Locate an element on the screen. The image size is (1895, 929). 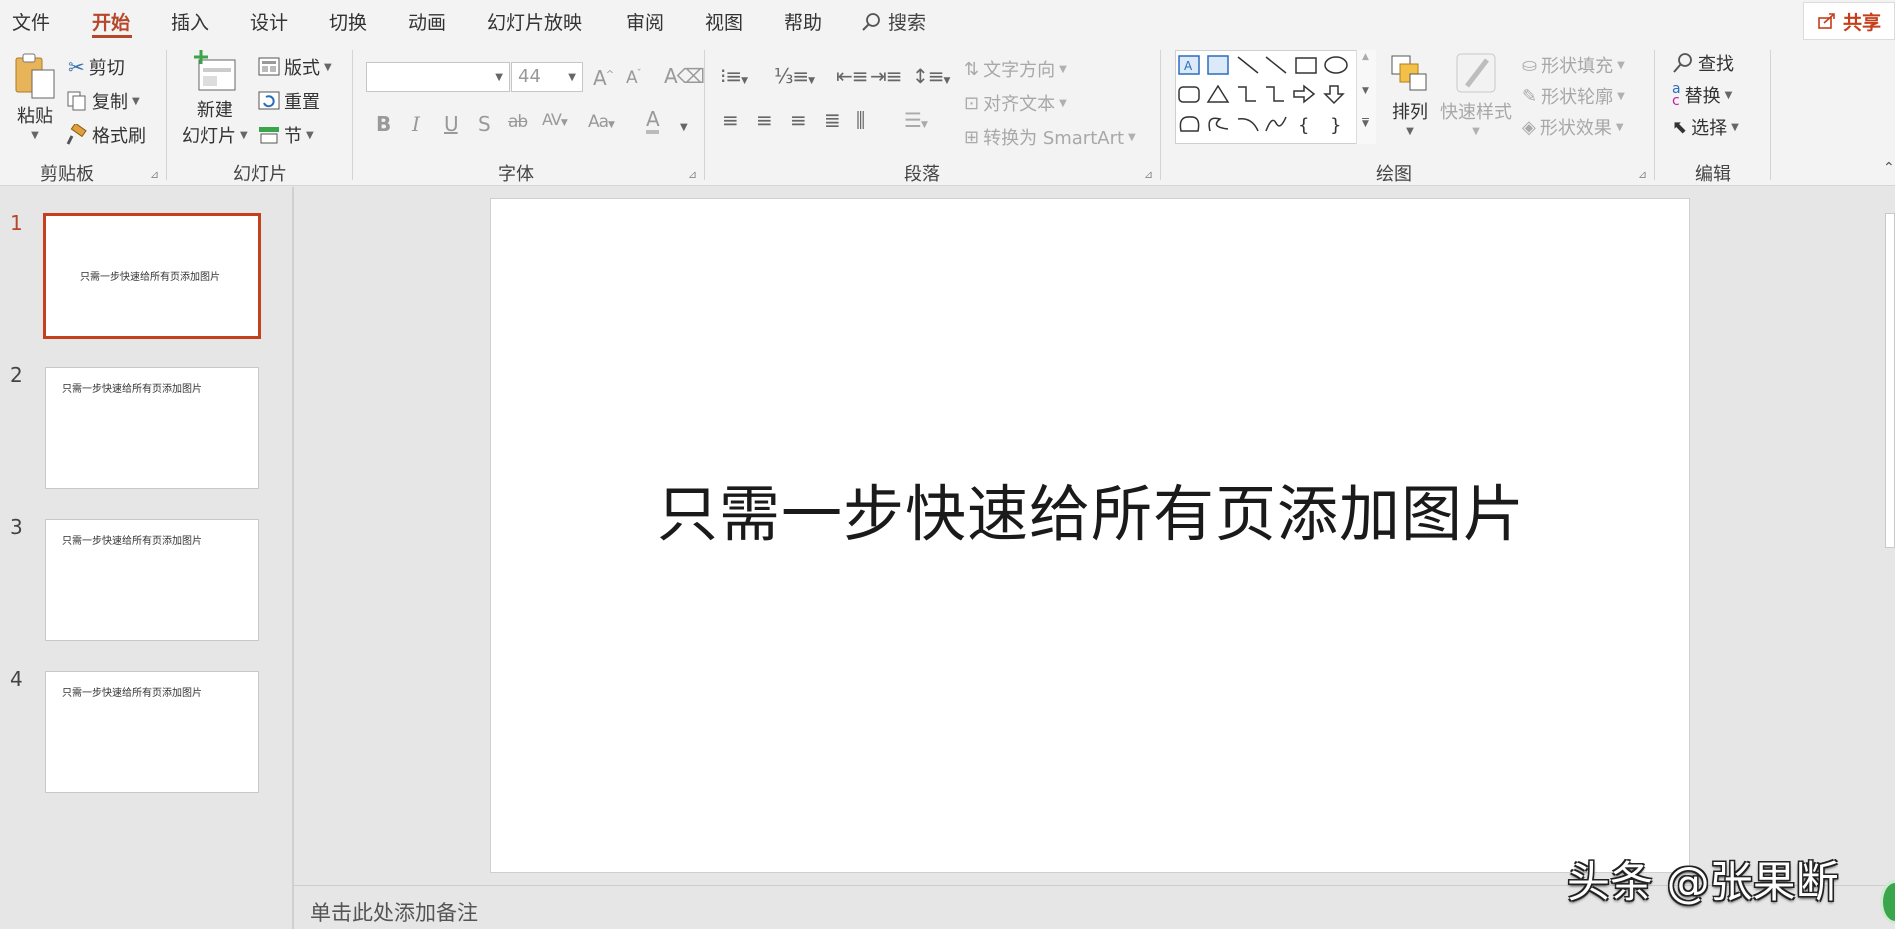
tab-file: 文件 is located at coordinates (31, 21).